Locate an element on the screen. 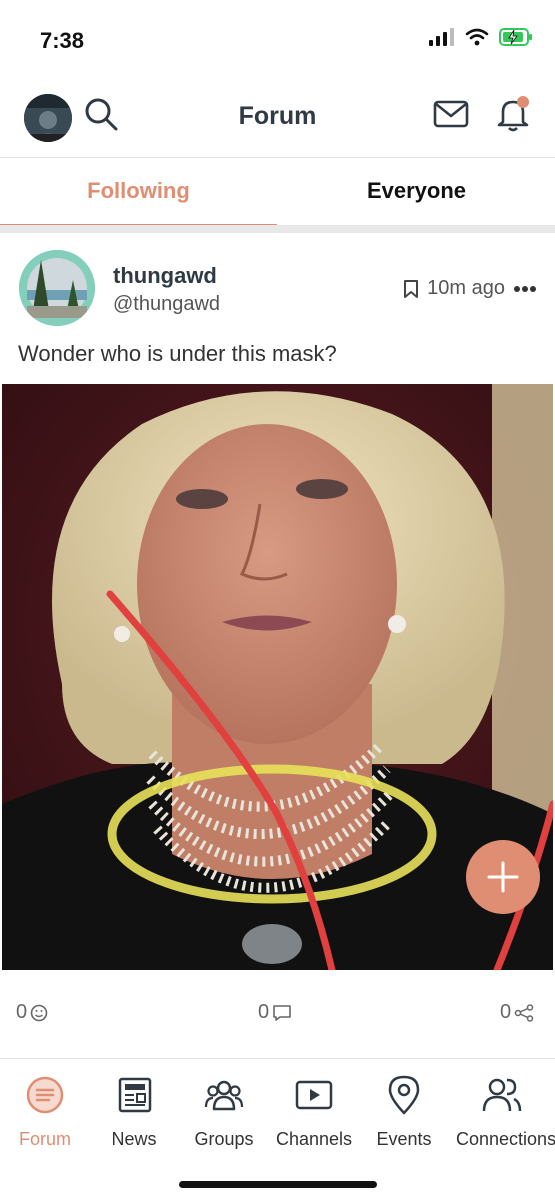  comment-button: 0 is located at coordinates (275, 1012).